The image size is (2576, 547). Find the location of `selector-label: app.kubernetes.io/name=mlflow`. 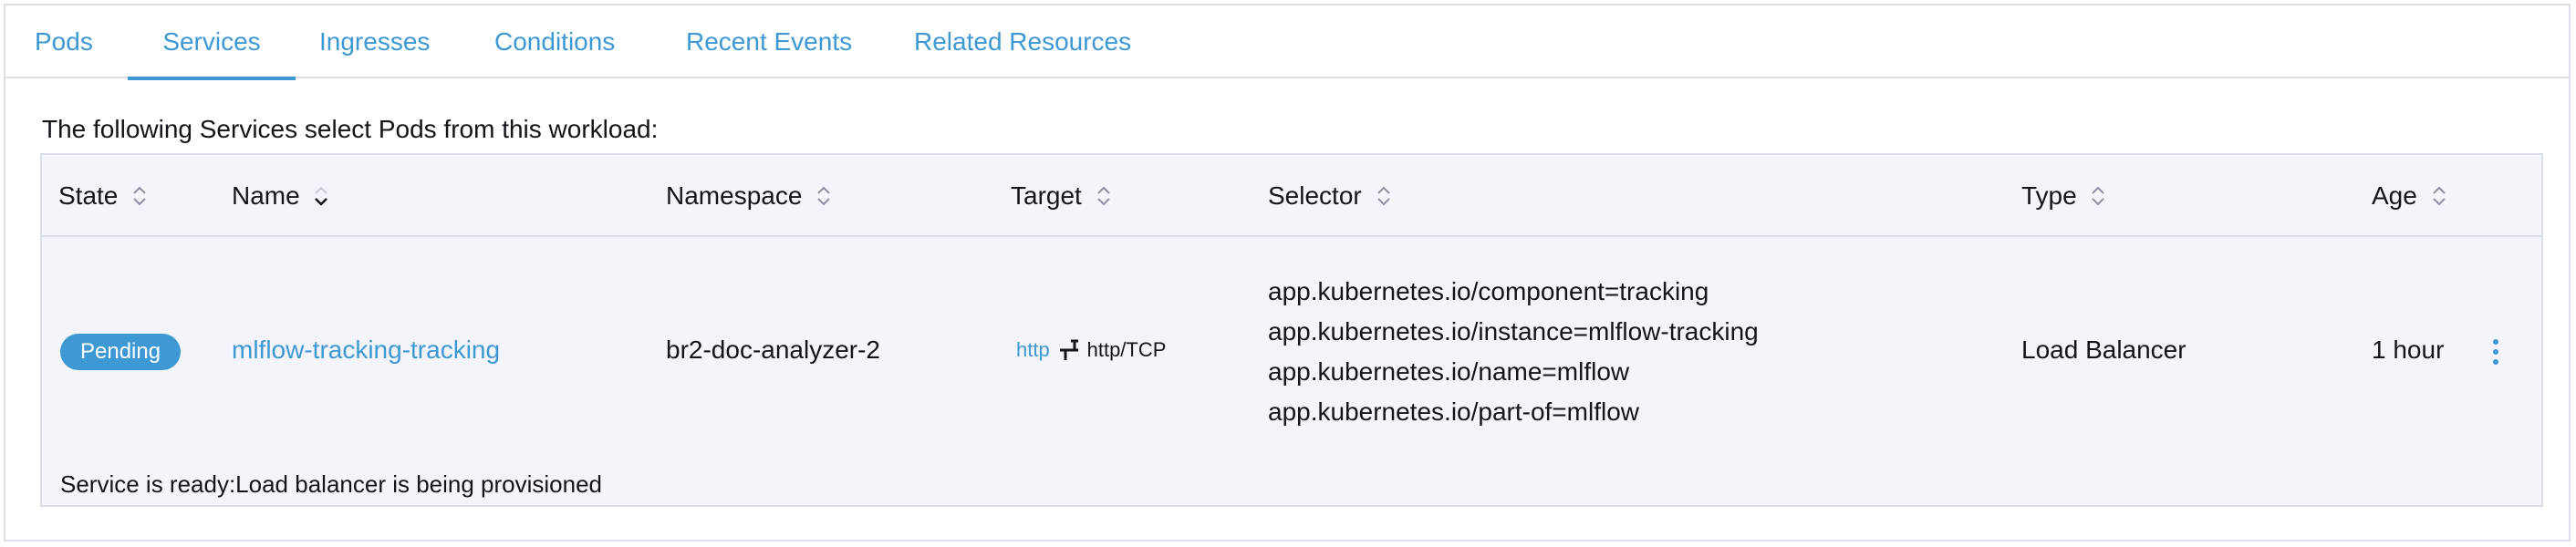

selector-label: app.kubernetes.io/name=mlflow is located at coordinates (1449, 371).